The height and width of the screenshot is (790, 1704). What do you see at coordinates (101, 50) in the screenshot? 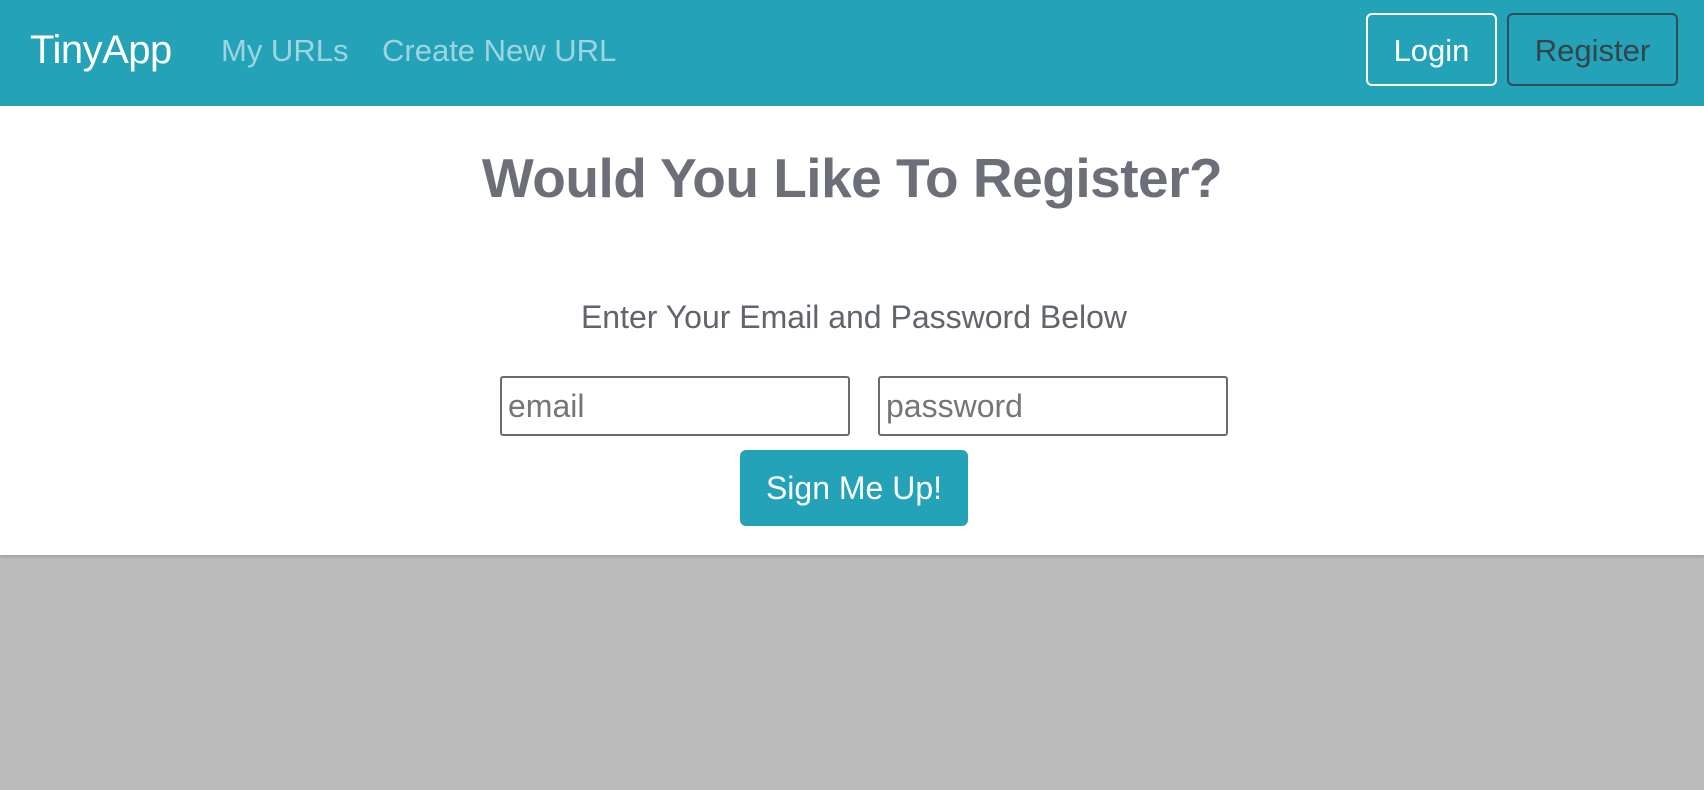
I see `brand-logo: TinyApp` at bounding box center [101, 50].